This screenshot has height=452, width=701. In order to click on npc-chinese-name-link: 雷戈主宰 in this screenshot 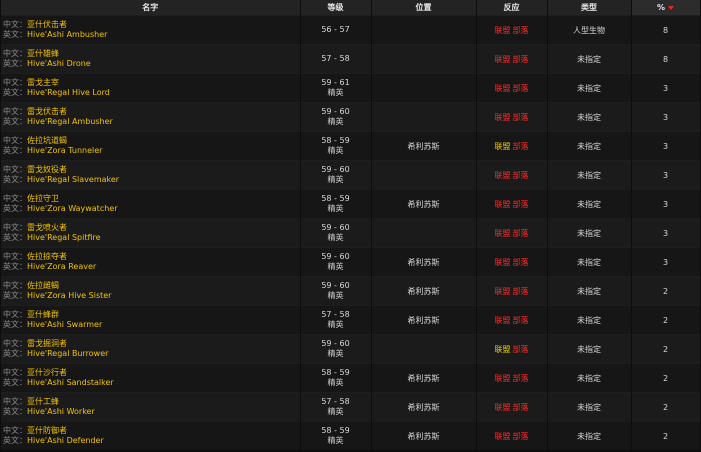, I will do `click(43, 82)`.